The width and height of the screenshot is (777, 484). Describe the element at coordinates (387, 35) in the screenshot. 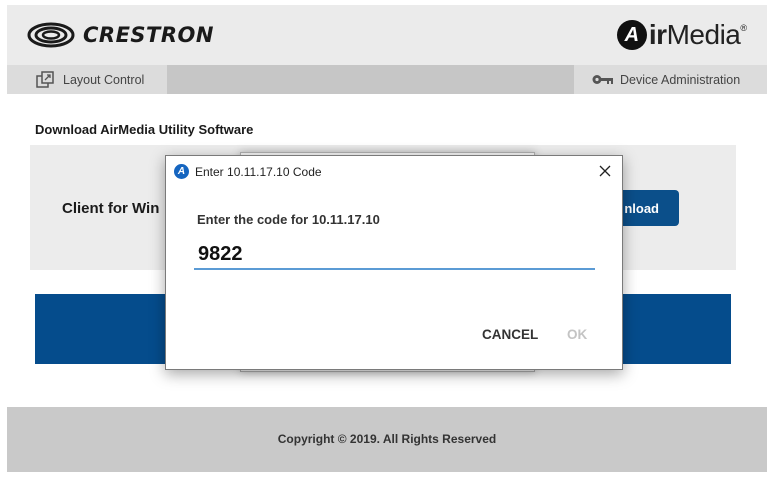

I see `header: CRESTRON A irMedia ®` at that location.